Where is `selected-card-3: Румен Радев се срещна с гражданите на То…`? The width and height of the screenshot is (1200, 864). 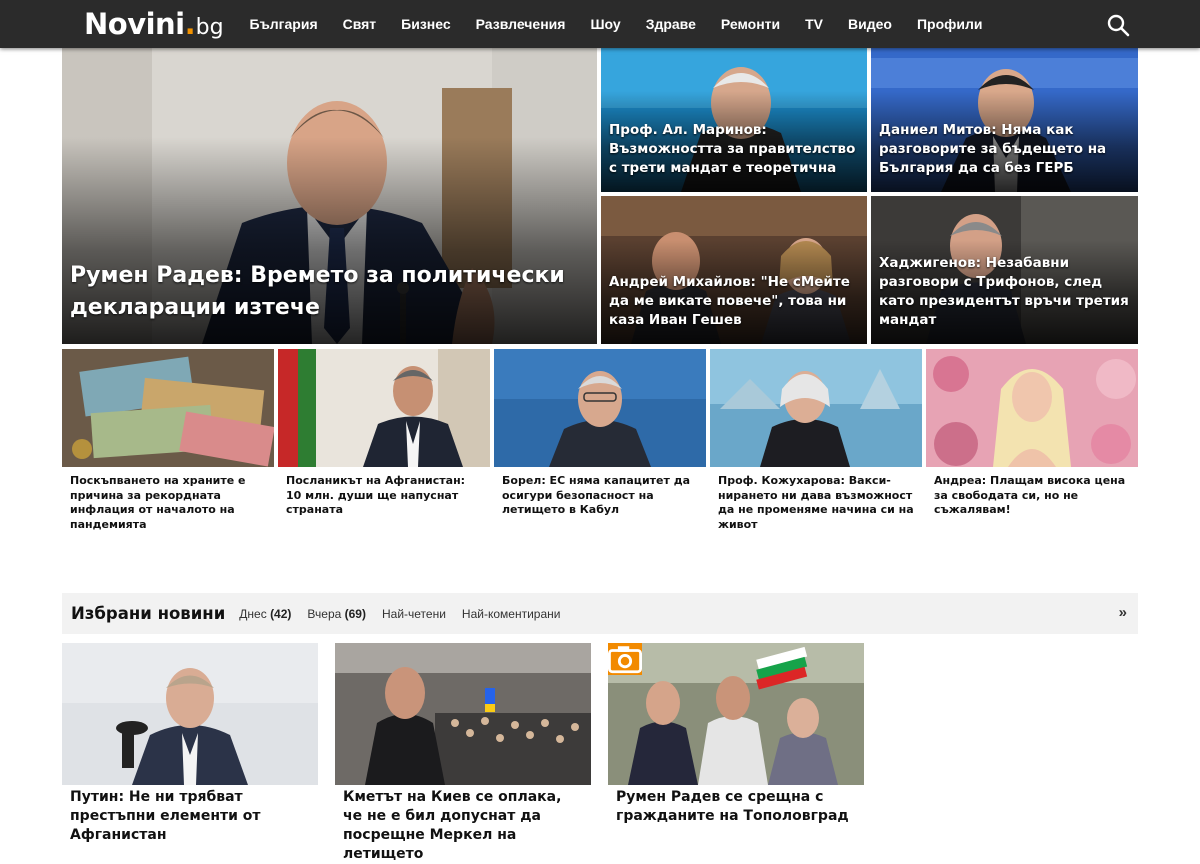 selected-card-3: Румен Радев се срещна с гражданите на То… is located at coordinates (736, 734).